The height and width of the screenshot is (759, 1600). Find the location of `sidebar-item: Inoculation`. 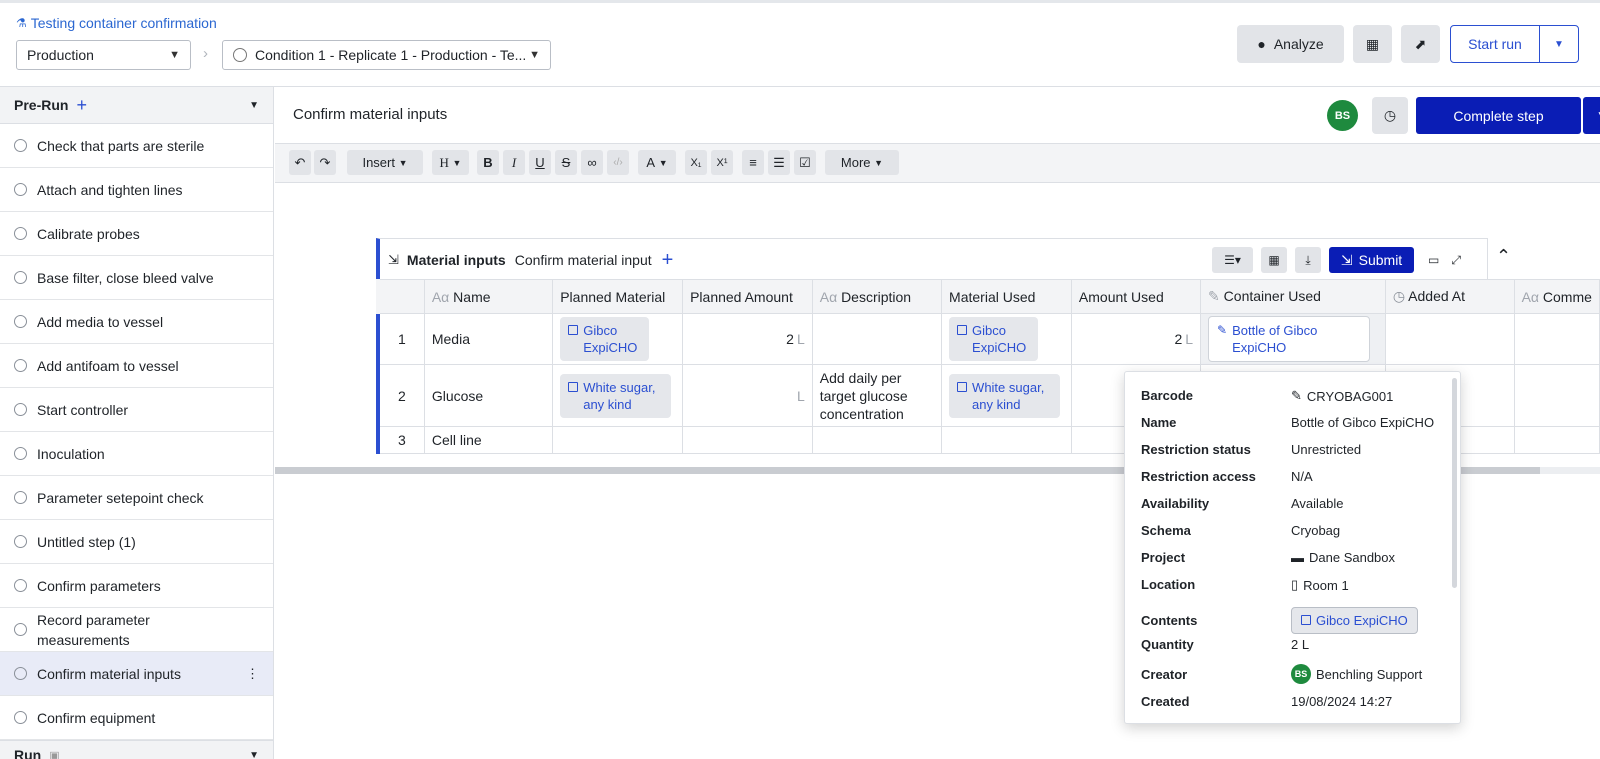

sidebar-item: Inoculation is located at coordinates (136, 454).